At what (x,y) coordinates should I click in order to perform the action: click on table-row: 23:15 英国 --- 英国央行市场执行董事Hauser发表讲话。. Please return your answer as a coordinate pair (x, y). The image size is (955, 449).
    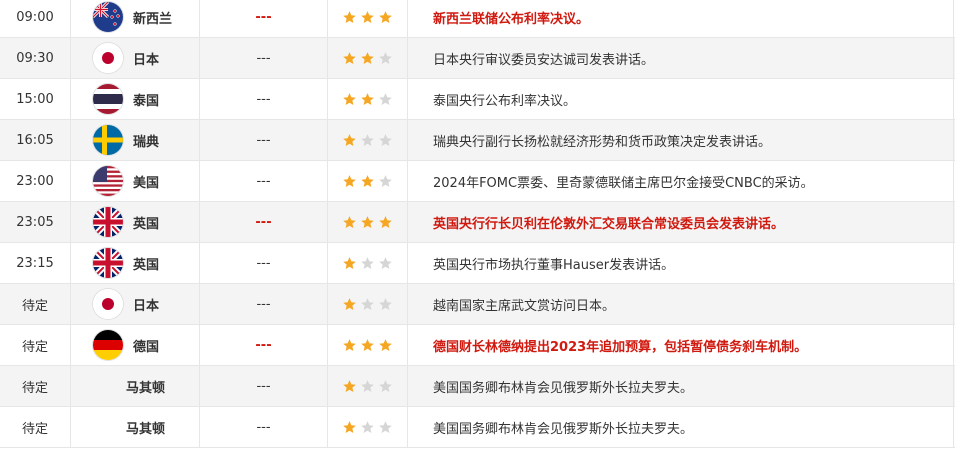
    Looking at the image, I should click on (477, 263).